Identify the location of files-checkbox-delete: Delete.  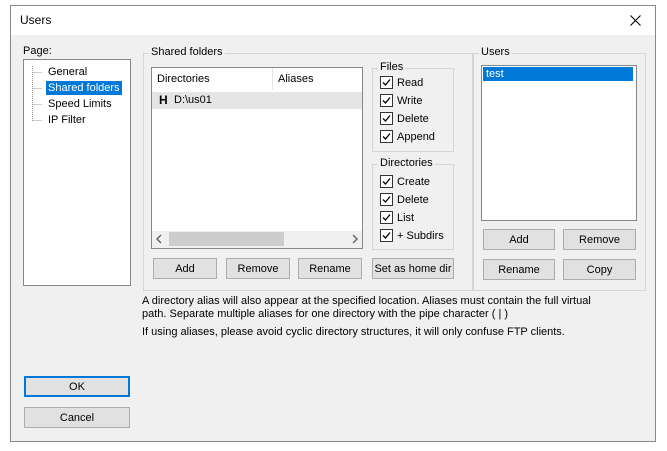
(404, 118).